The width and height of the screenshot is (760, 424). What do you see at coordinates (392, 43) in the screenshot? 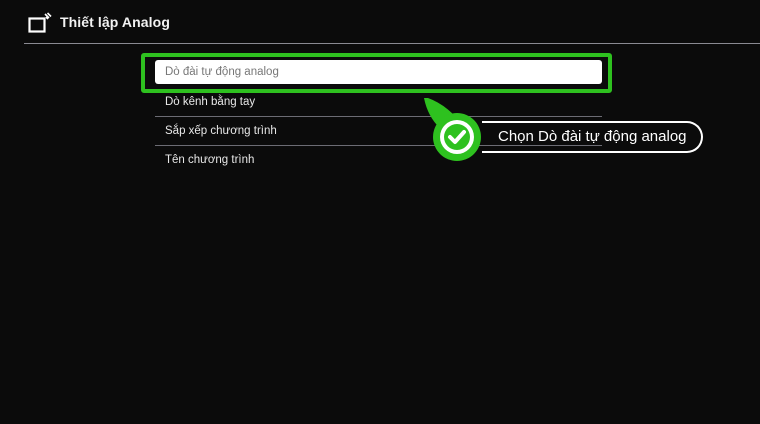
I see `header-divider` at bounding box center [392, 43].